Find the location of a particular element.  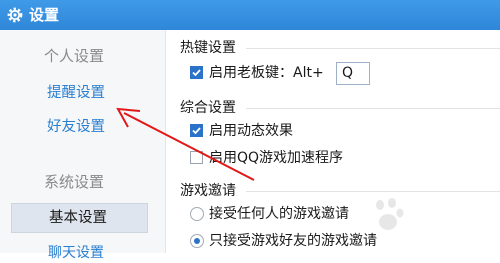

sidebar-item-basic: 基本设置 is located at coordinates (79, 218).